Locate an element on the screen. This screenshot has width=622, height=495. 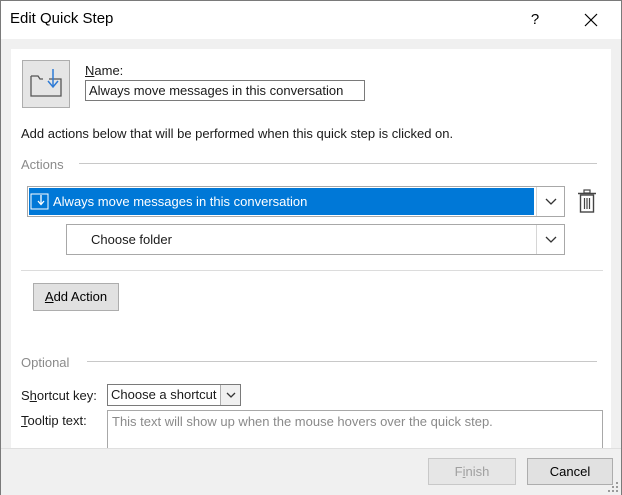
close-icon is located at coordinates (591, 20).